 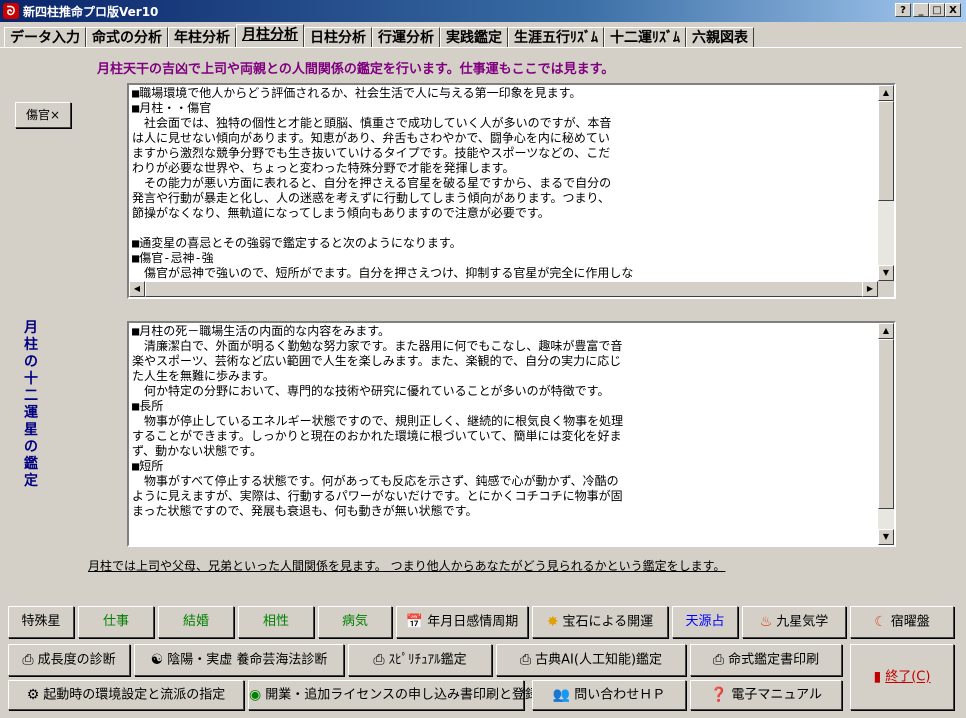 I want to click on button-label: 問い合わせＨＰ, so click(x=620, y=695).